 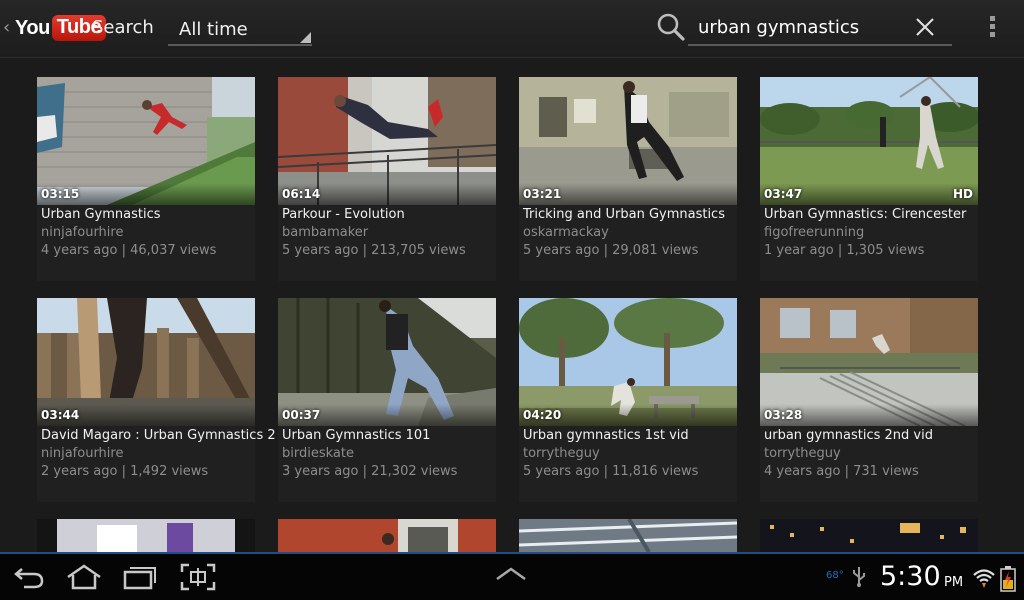 I want to click on video-meta: 1 year ago | 1,305 views, so click(x=844, y=250).